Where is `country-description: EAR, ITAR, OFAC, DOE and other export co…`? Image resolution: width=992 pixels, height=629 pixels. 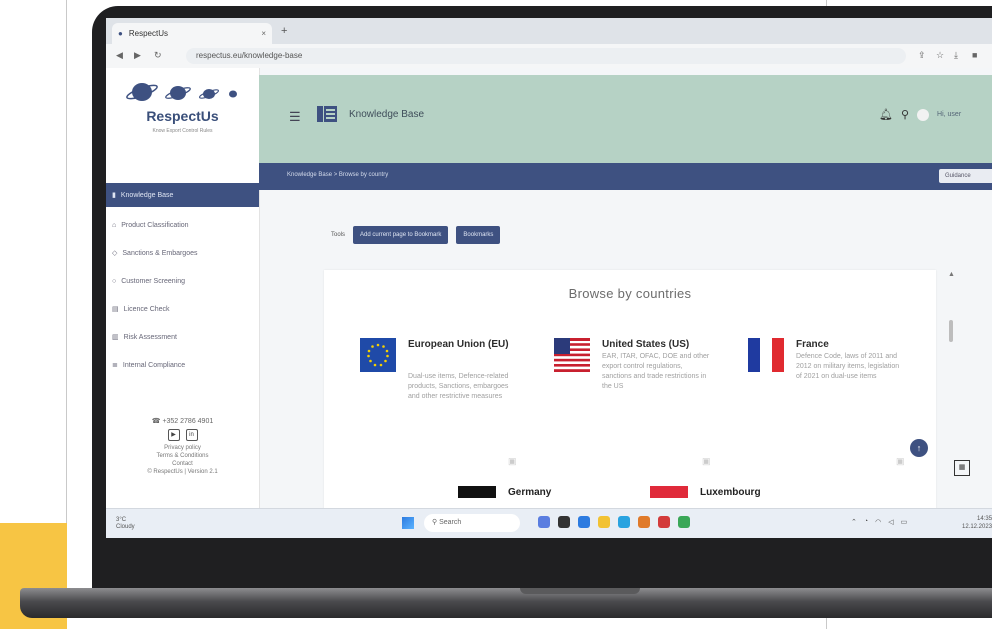
country-description: EAR, ITAR, OFAC, DOE and other export co… is located at coordinates (656, 371).